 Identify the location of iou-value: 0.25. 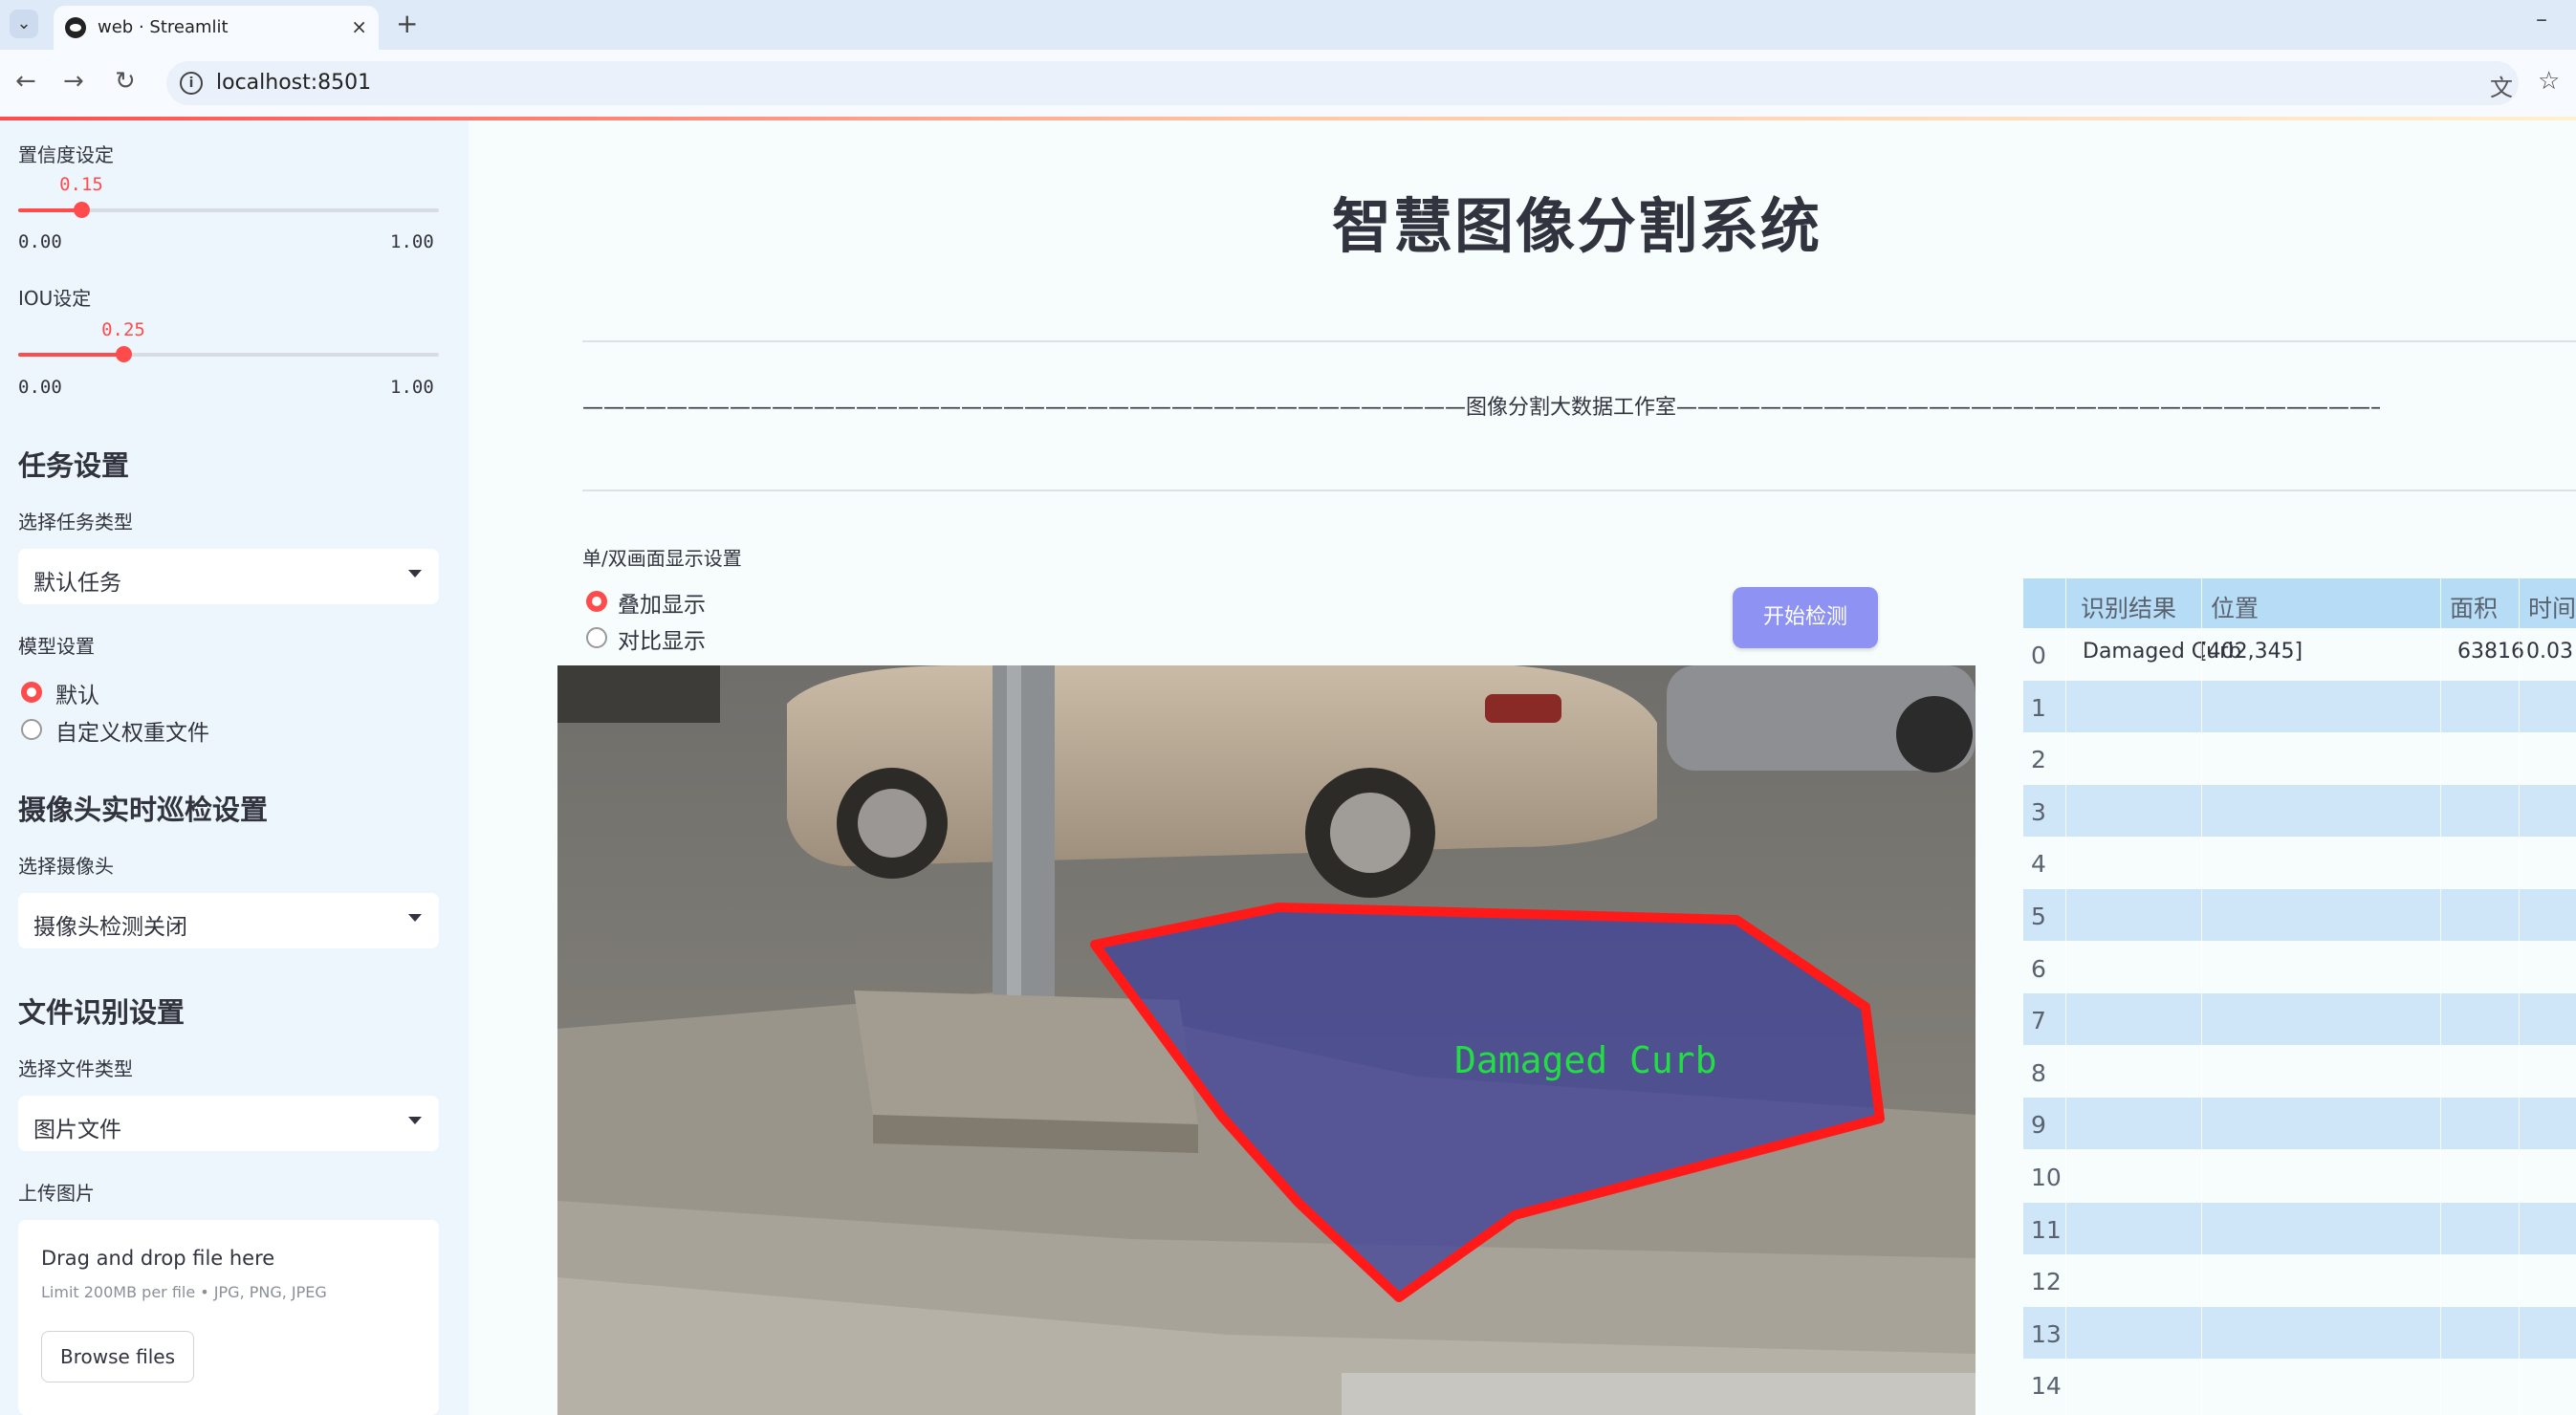
(123, 329).